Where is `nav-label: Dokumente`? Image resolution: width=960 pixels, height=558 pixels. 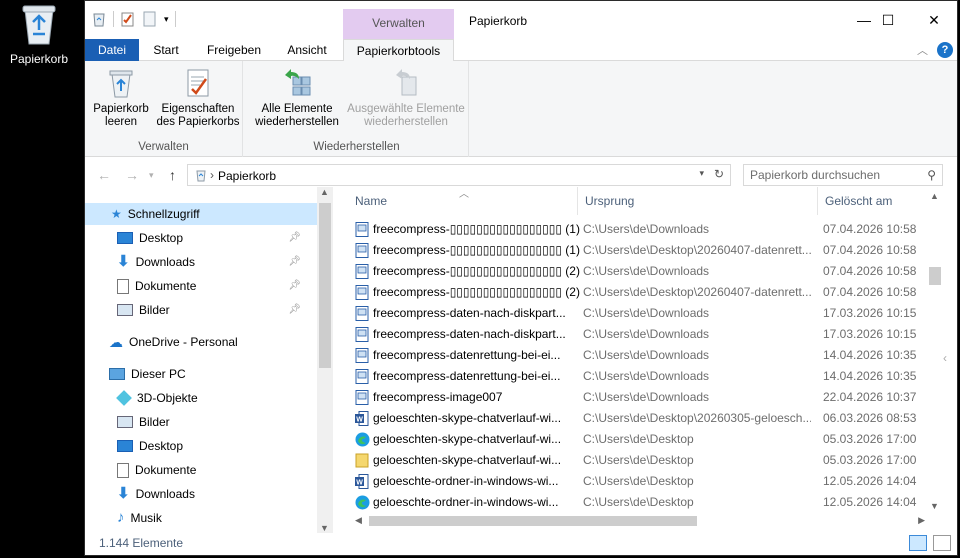
nav-label: Dokumente is located at coordinates (166, 470).